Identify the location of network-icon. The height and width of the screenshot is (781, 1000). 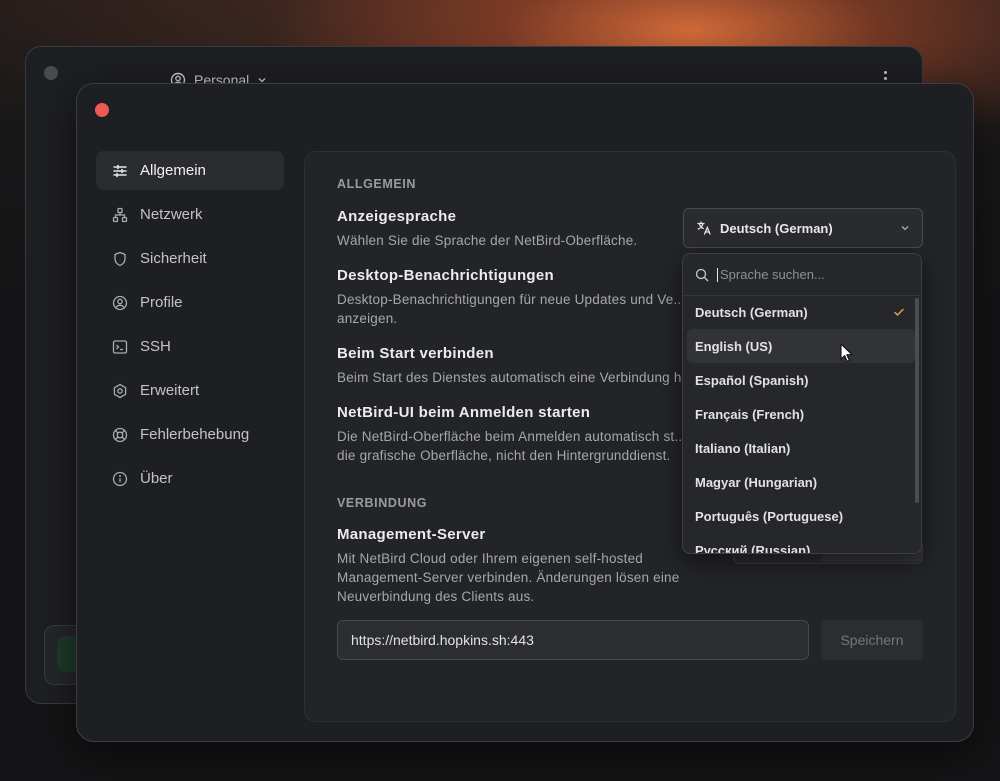
(120, 214).